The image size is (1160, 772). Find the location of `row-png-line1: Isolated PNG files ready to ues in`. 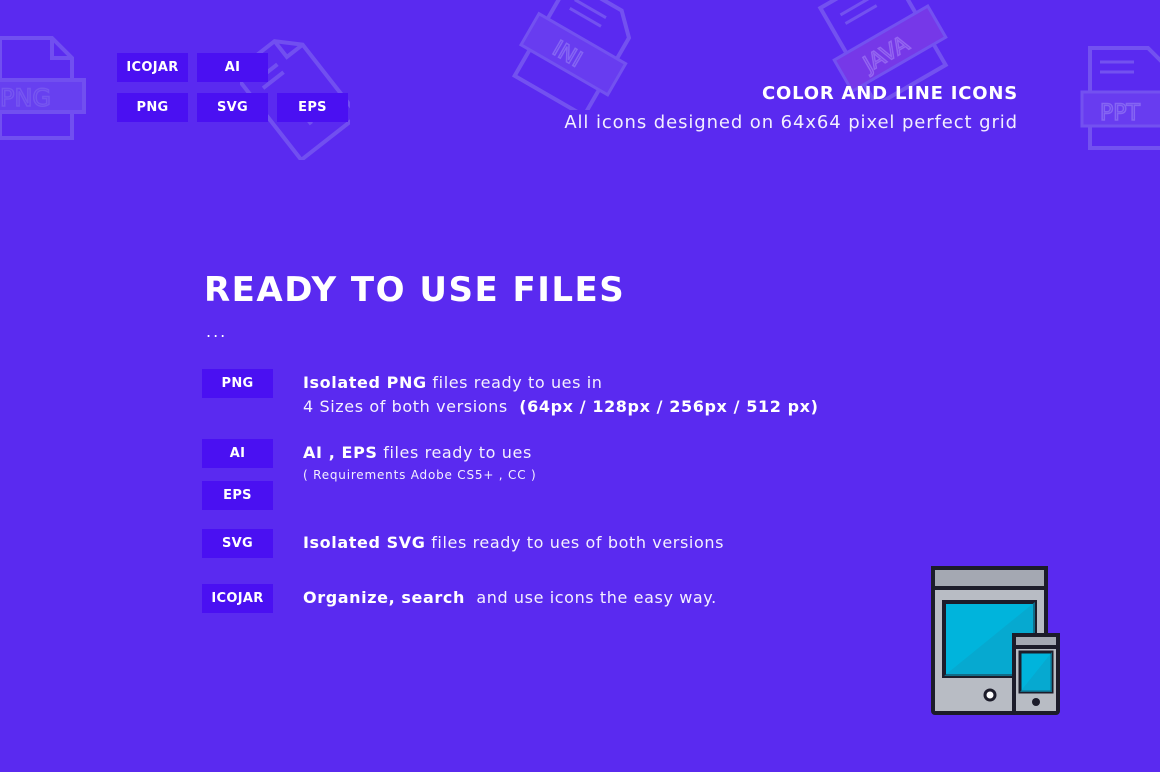

row-png-line1: Isolated PNG files ready to ues in is located at coordinates (453, 383).